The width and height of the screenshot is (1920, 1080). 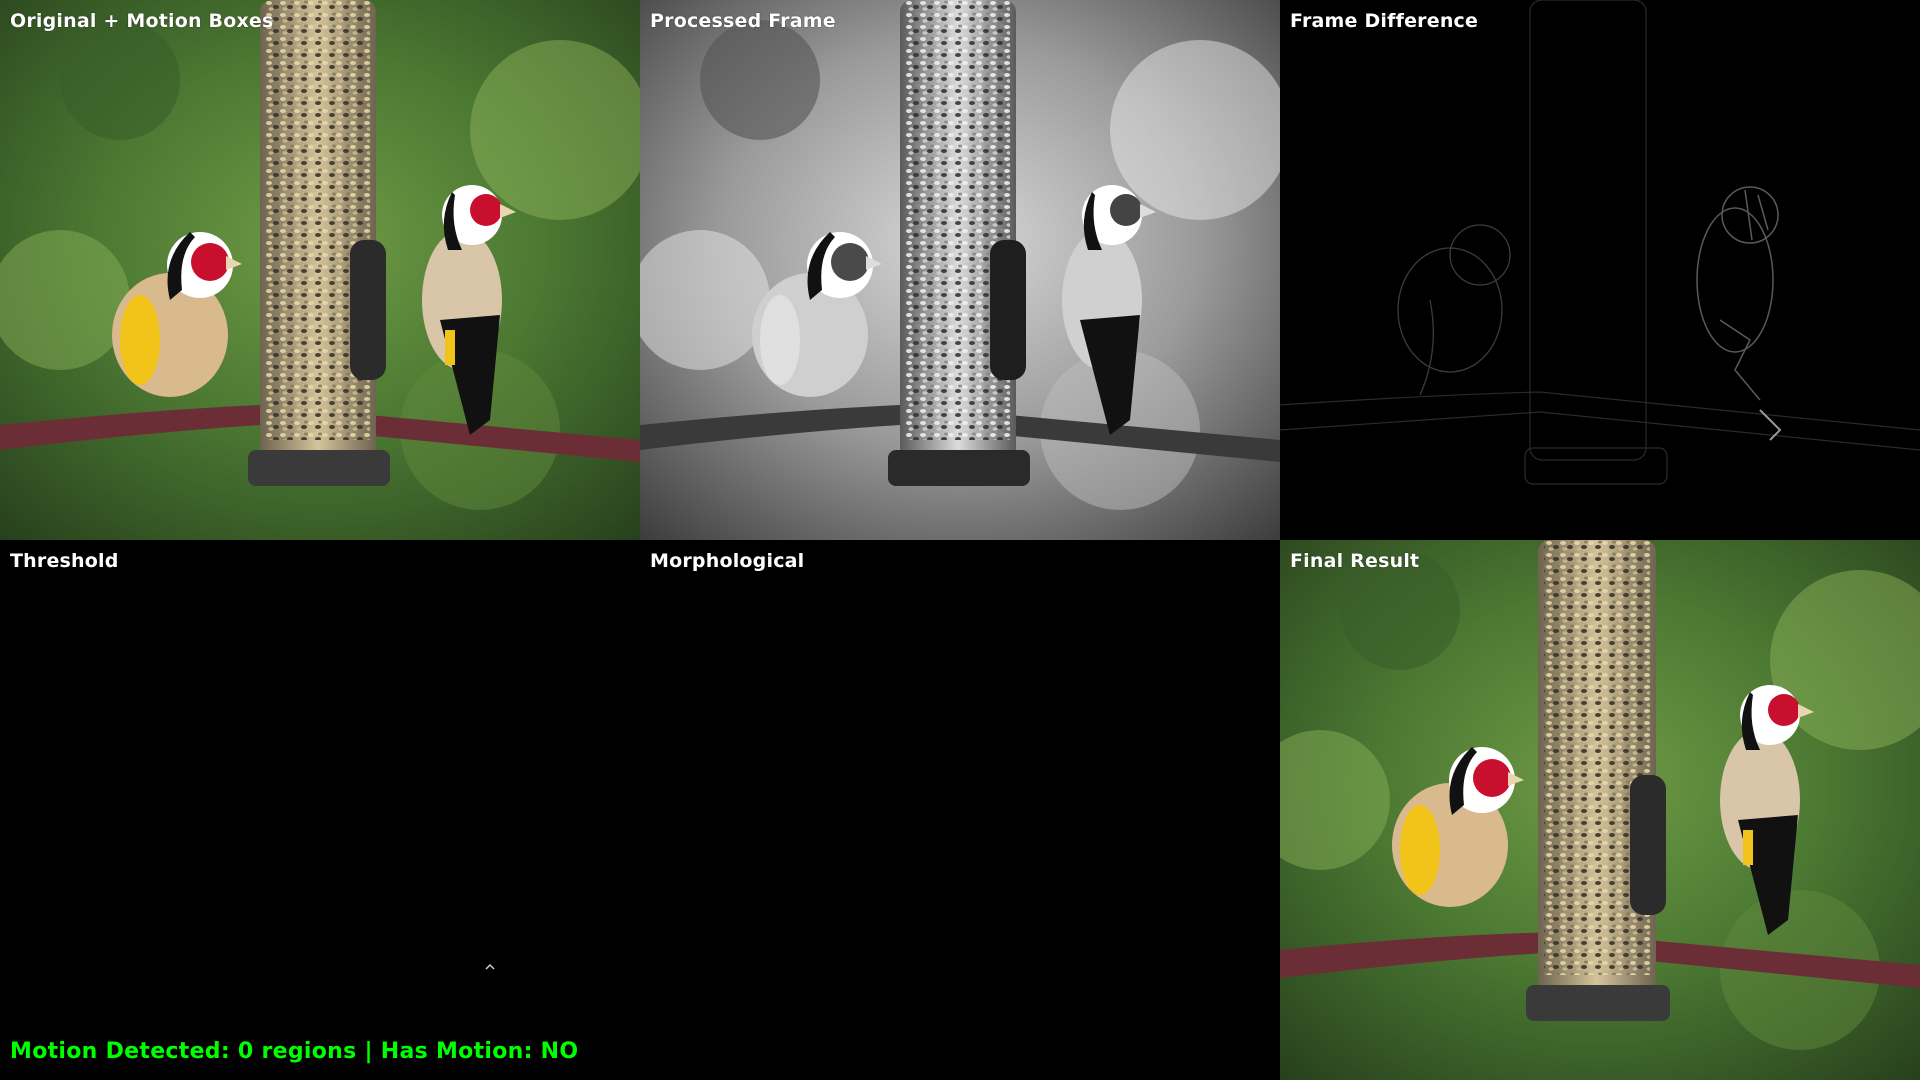 What do you see at coordinates (142, 21) in the screenshot?
I see `panel-title-original: Original + Motion Boxes` at bounding box center [142, 21].